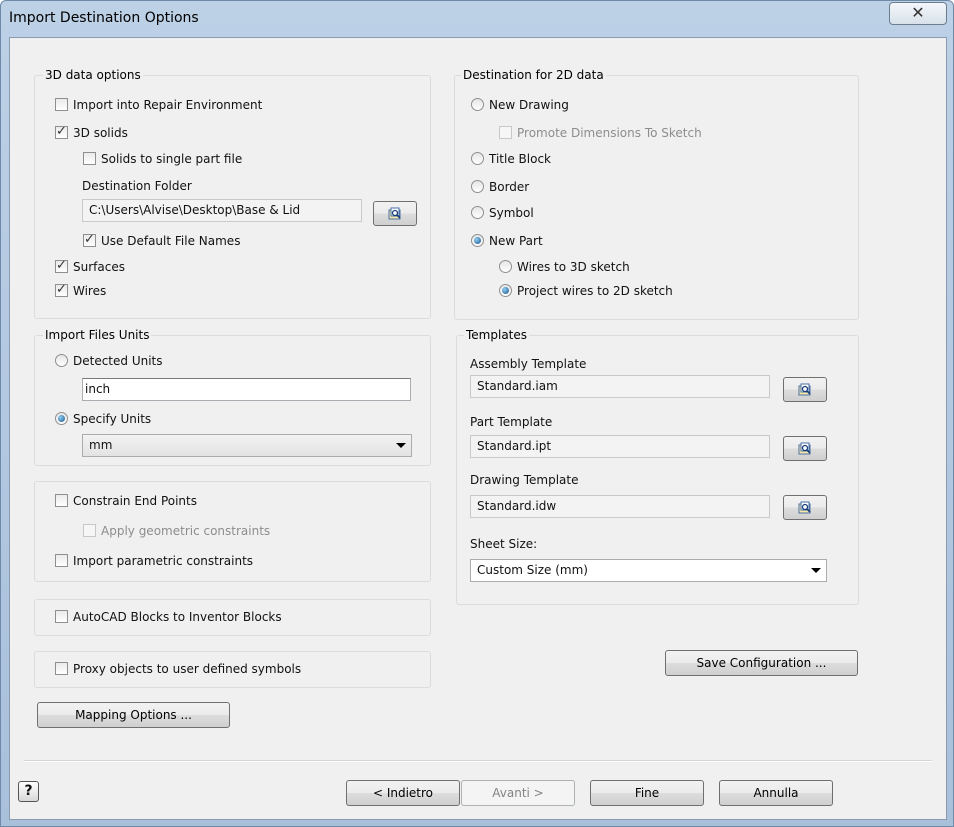 The height and width of the screenshot is (827, 954). What do you see at coordinates (477, 158) in the screenshot?
I see `title-block-radio` at bounding box center [477, 158].